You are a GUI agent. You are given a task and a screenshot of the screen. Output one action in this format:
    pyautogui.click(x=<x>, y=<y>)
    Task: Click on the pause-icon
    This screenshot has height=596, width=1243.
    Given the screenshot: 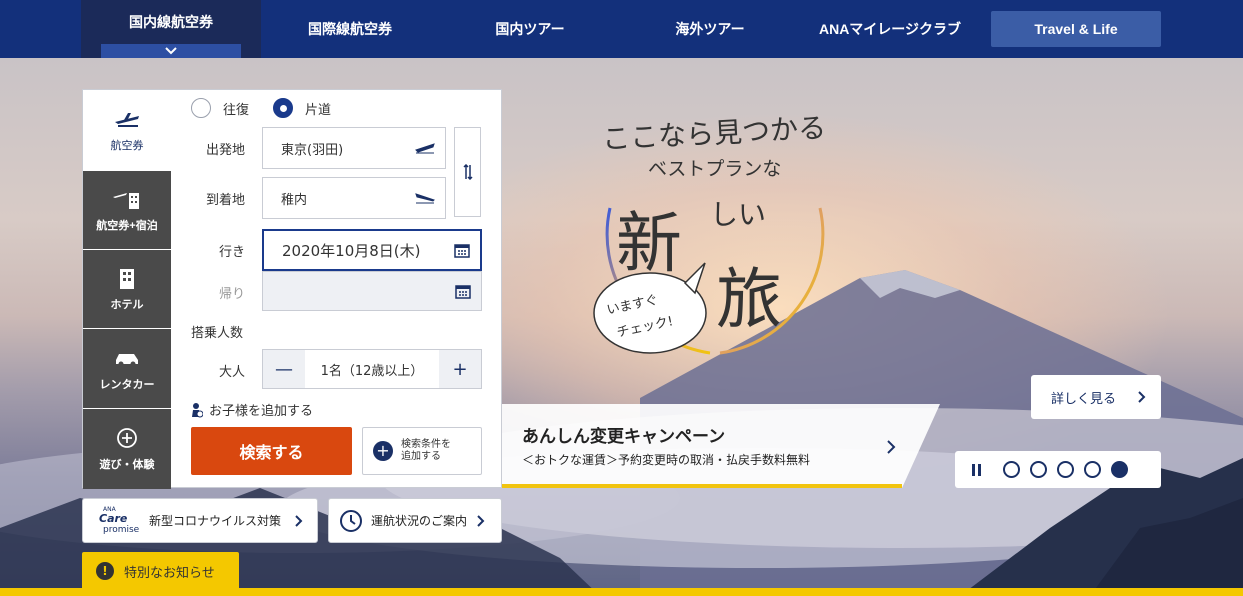 What is the action you would take?
    pyautogui.click(x=977, y=470)
    